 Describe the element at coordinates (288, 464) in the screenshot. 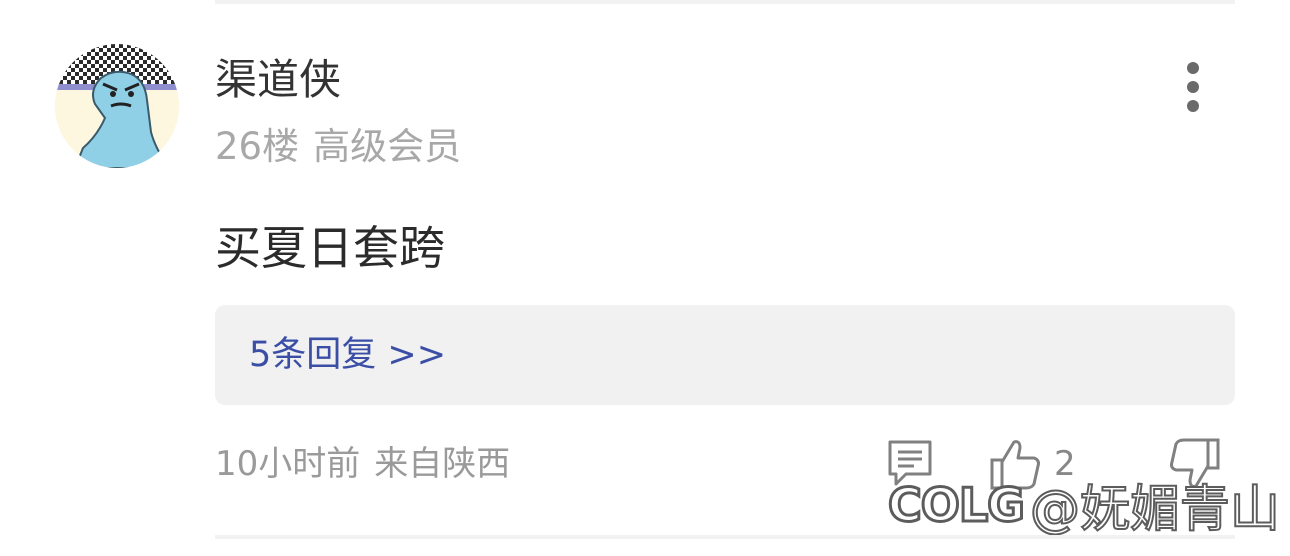

I see `timestamp: 10小时前` at that location.